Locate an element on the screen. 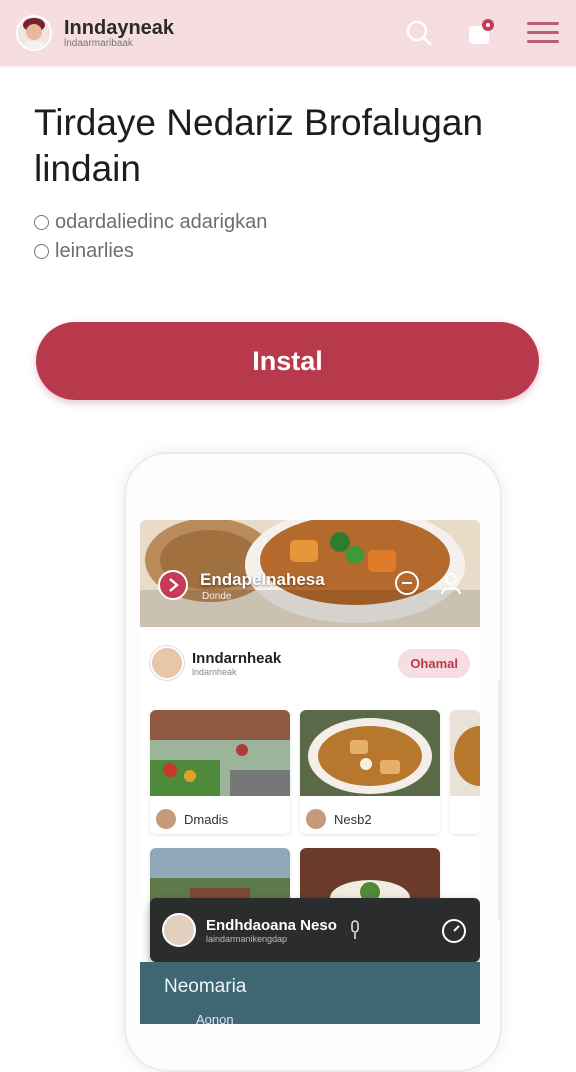 This screenshot has width=576, height=1072. hero-banner: Endapelnahesa Donde is located at coordinates (310, 573).